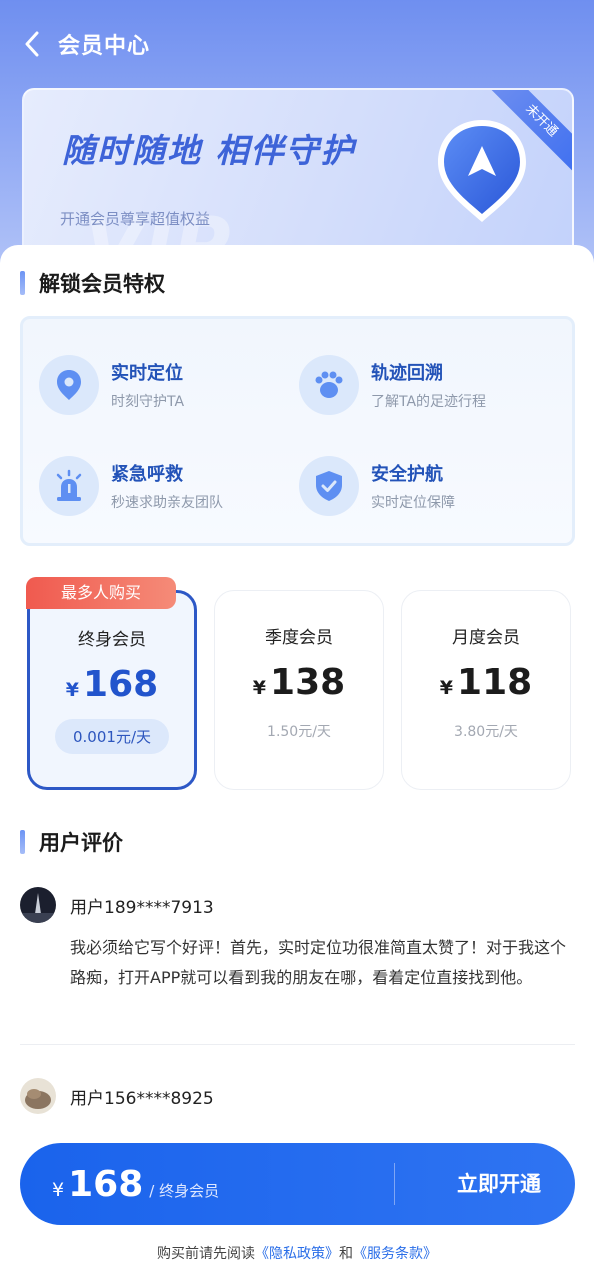 The image size is (594, 1280). What do you see at coordinates (407, 373) in the screenshot?
I see `privilege-title: 轨迹回溯` at bounding box center [407, 373].